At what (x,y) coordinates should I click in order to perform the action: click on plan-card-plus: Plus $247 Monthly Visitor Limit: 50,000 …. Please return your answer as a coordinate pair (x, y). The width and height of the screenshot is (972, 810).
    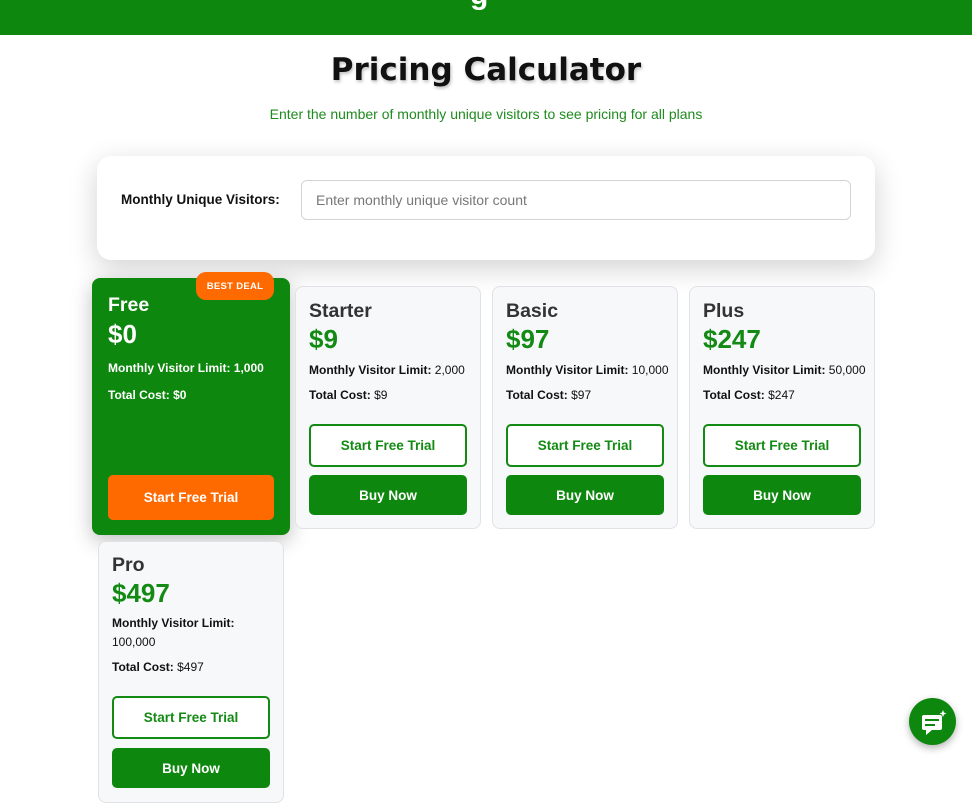
    Looking at the image, I should click on (782, 407).